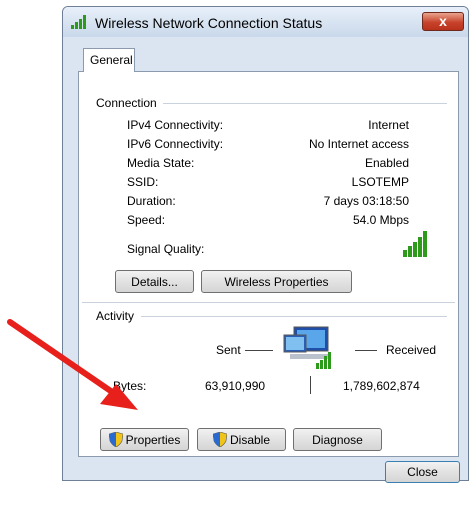 The width and height of the screenshot is (471, 507). What do you see at coordinates (380, 220) in the screenshot?
I see `speed-value: 54.0 Mbps` at bounding box center [380, 220].